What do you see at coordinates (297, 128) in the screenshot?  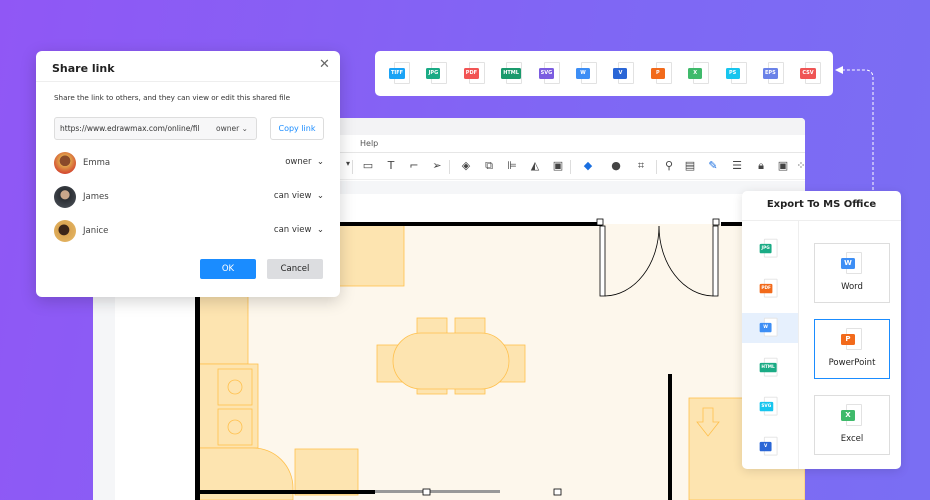 I see `copy-link-button: Copy link` at bounding box center [297, 128].